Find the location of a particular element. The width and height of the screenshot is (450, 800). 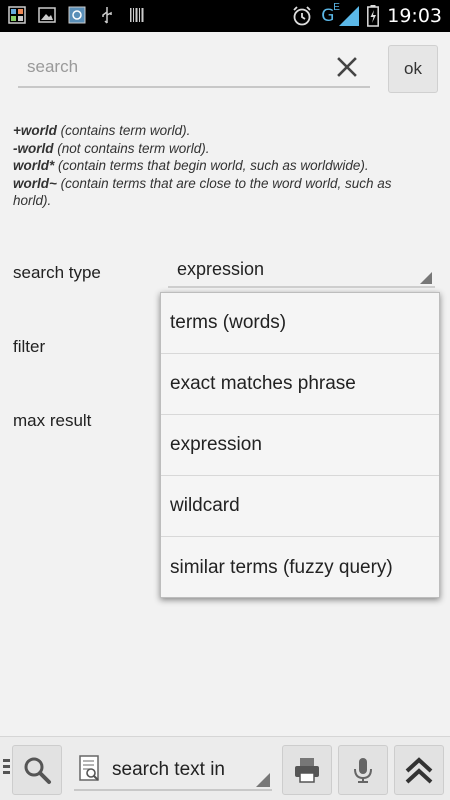

alarm-icon is located at coordinates (302, 16).